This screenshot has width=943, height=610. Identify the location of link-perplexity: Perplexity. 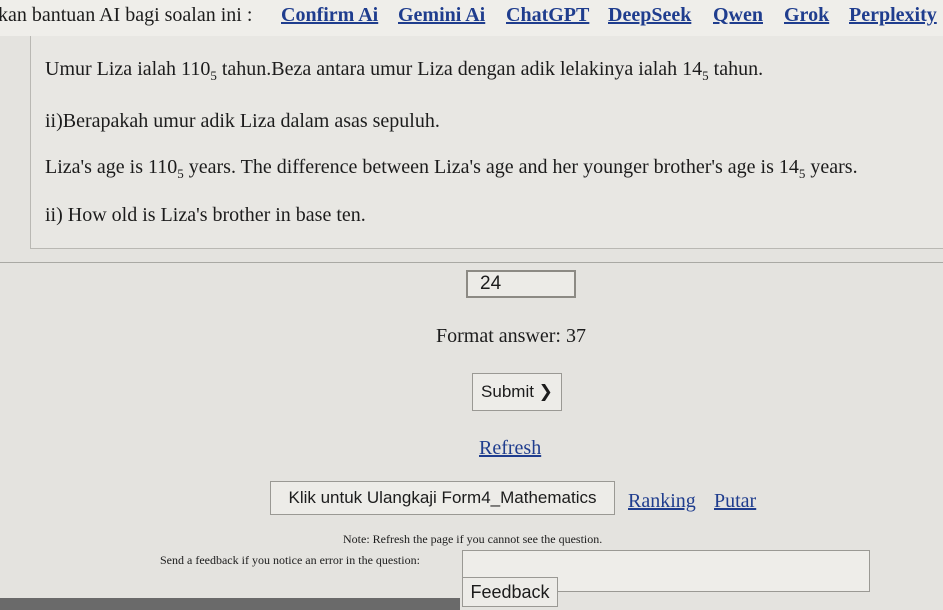
(893, 15).